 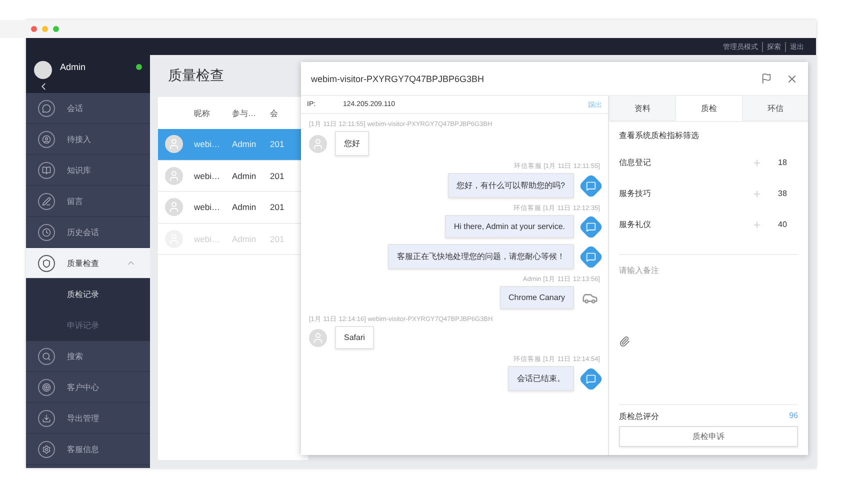 What do you see at coordinates (75, 108) in the screenshot?
I see `sidebar-label: 会话` at bounding box center [75, 108].